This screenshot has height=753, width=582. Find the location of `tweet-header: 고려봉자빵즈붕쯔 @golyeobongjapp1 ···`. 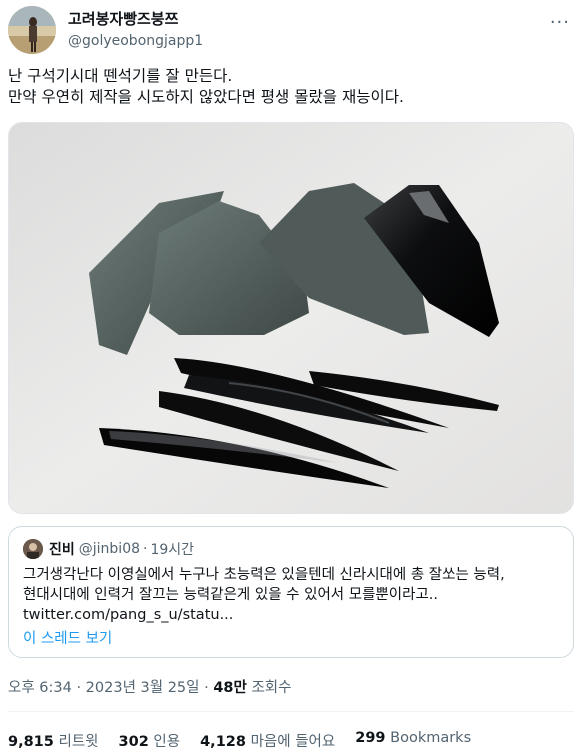

tweet-header: 고려봉자빵즈붕쯔 @golyeobongjapp1 ··· is located at coordinates (291, 31).